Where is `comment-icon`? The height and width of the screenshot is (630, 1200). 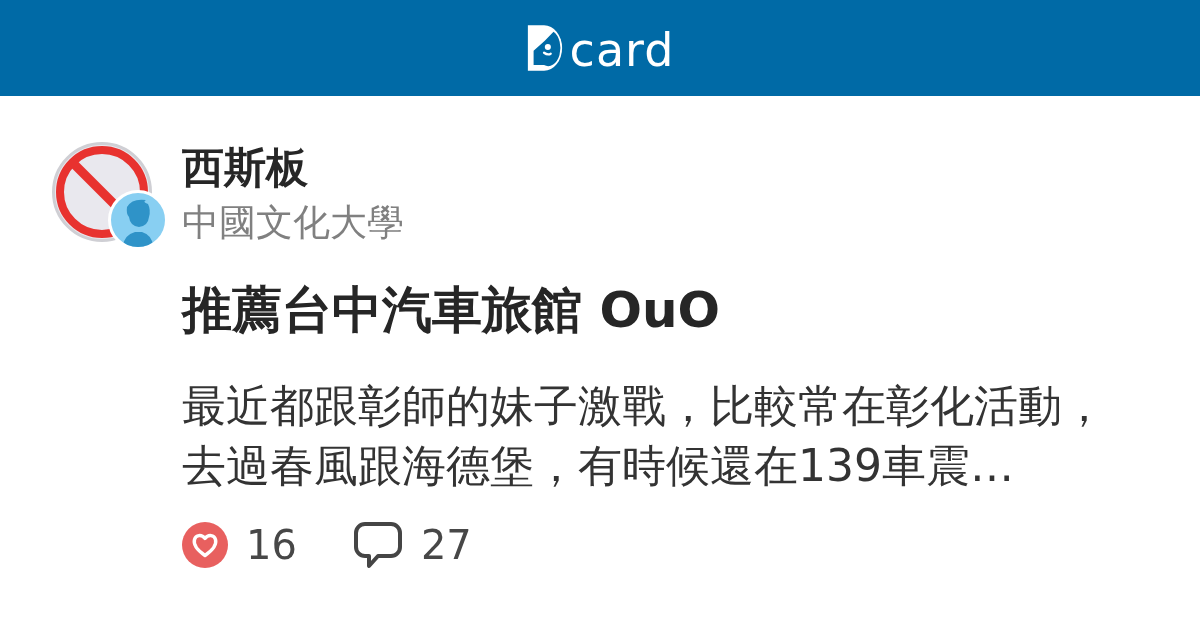
comment-icon is located at coordinates (377, 545).